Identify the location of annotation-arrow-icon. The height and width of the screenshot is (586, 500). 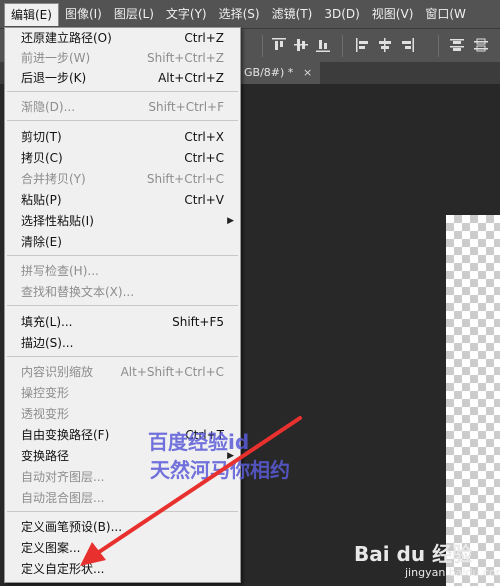
(191, 491).